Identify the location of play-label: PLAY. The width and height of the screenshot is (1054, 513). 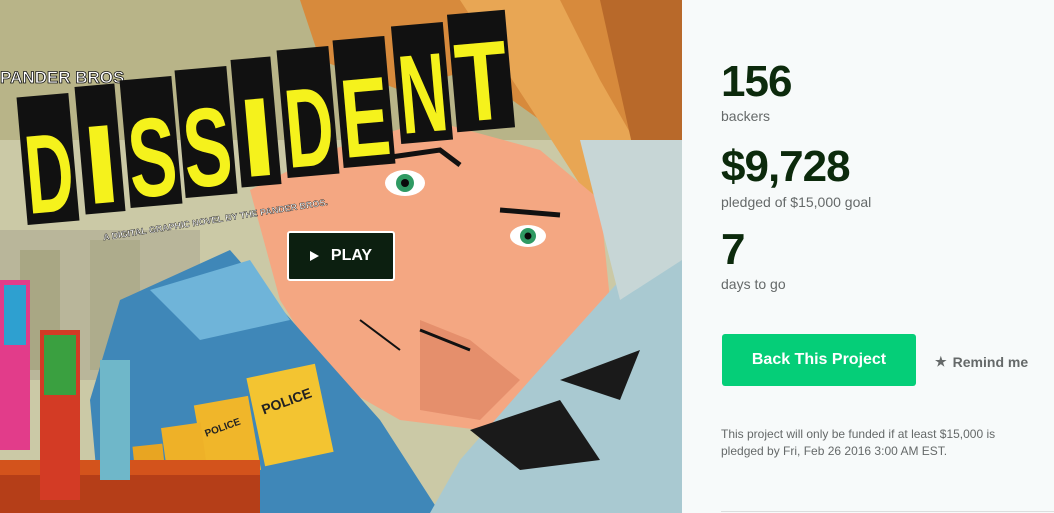
(351, 255).